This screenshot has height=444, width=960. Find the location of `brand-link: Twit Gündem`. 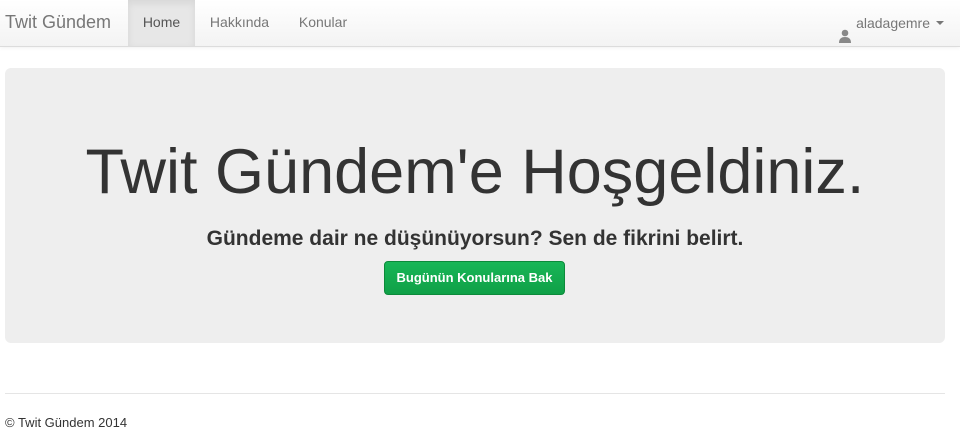

brand-link: Twit Gündem is located at coordinates (58, 23).